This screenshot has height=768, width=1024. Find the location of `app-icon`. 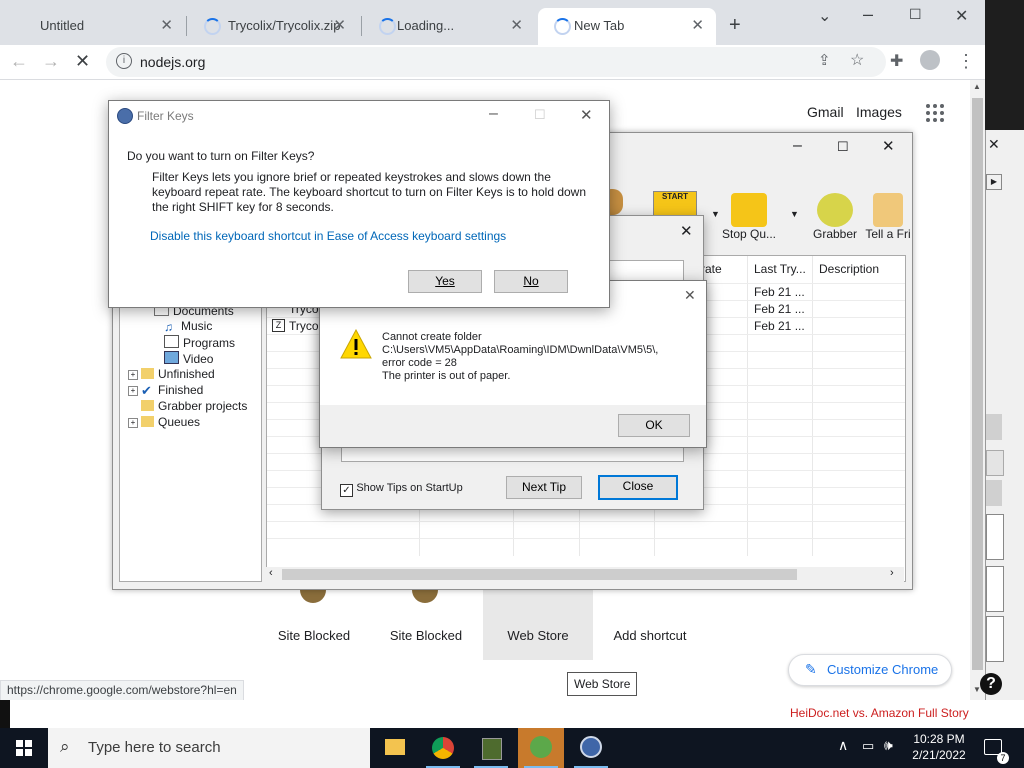

app-icon is located at coordinates (492, 749).